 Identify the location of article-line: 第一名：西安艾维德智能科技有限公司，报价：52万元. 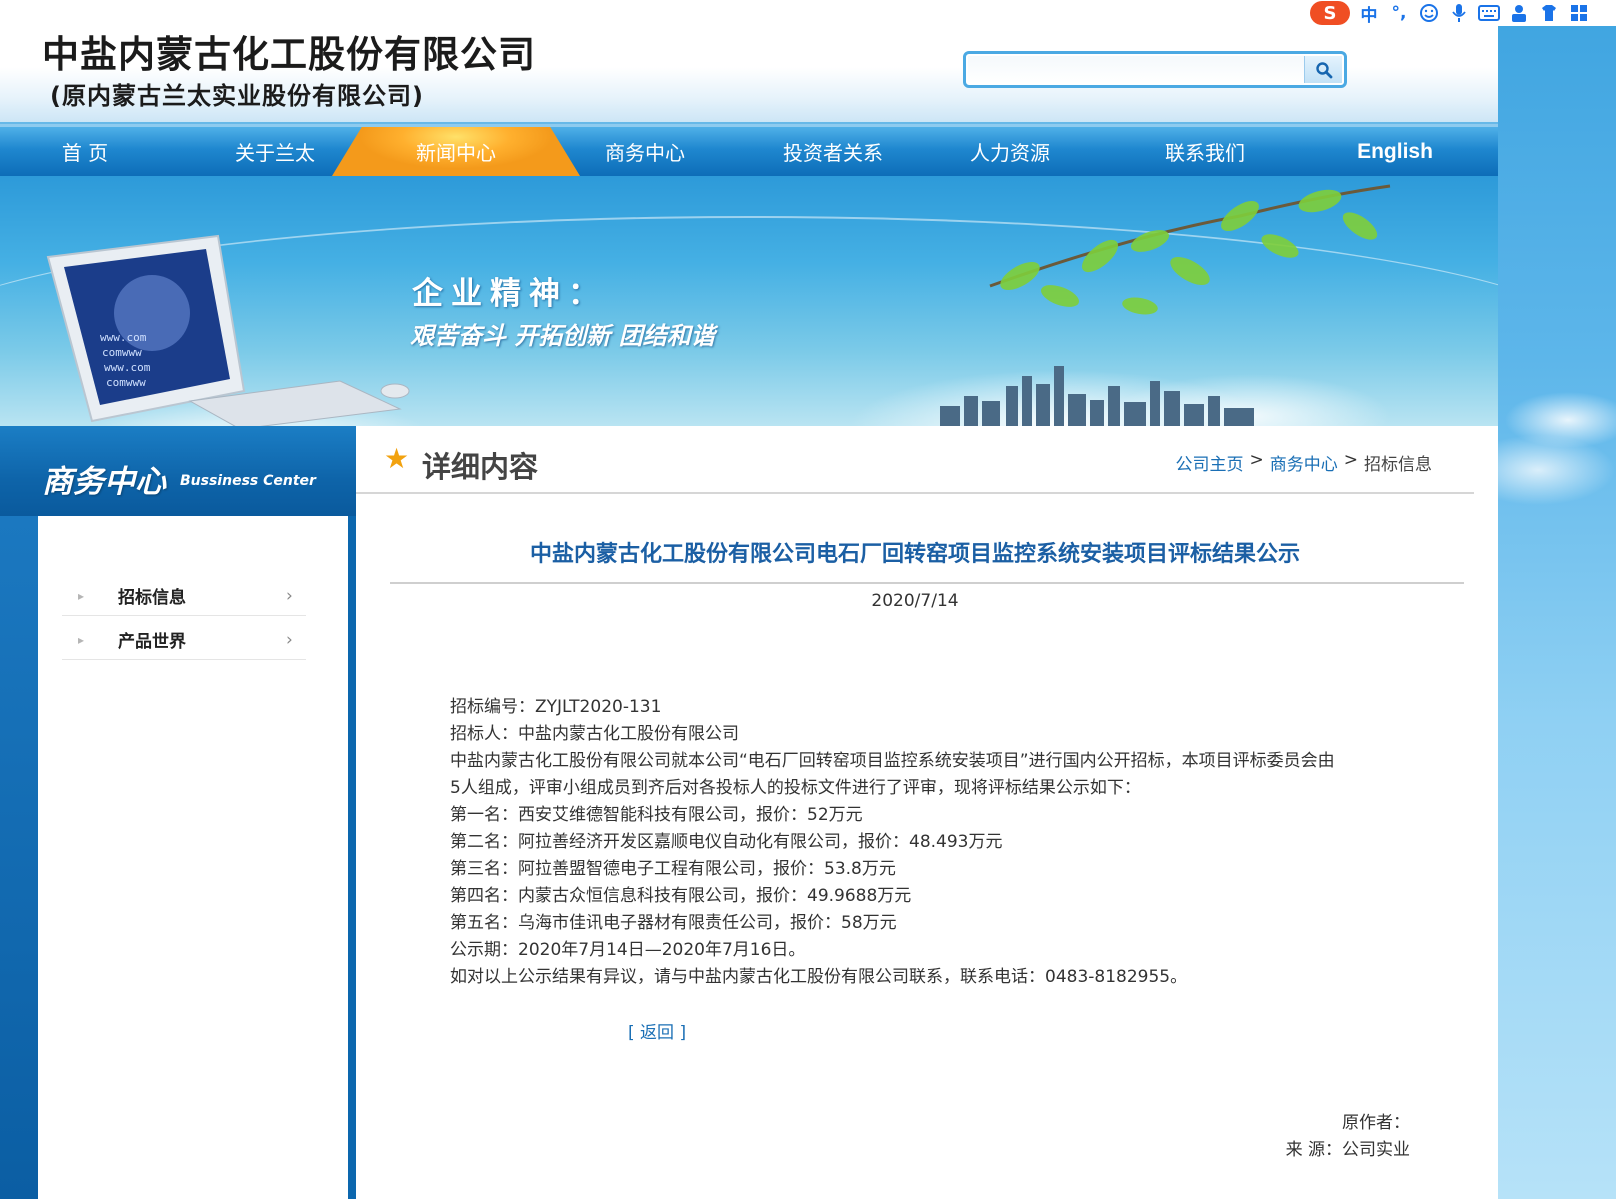
(656, 815).